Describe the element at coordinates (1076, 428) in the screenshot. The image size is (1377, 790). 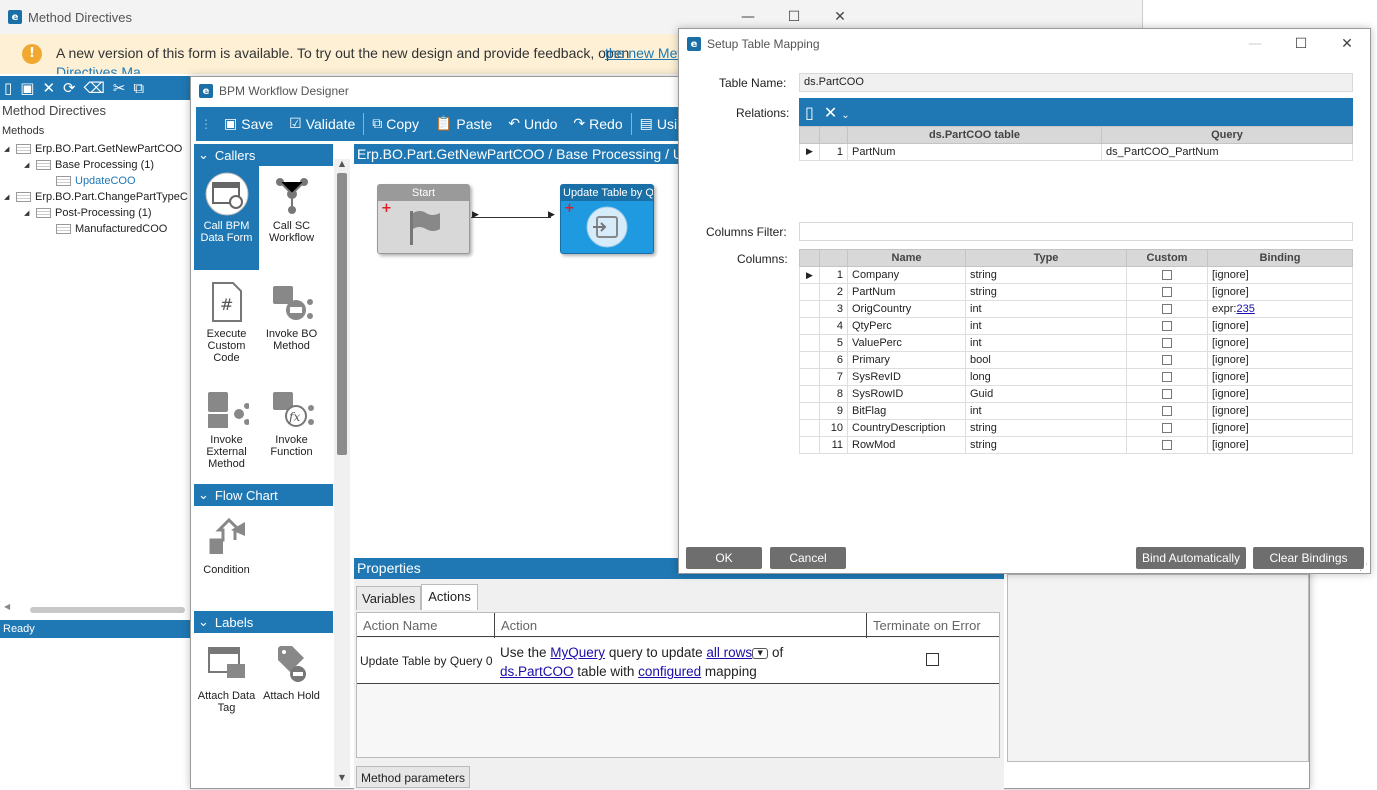
I see `column-row: 10 CountryDescription string [ignore]` at that location.